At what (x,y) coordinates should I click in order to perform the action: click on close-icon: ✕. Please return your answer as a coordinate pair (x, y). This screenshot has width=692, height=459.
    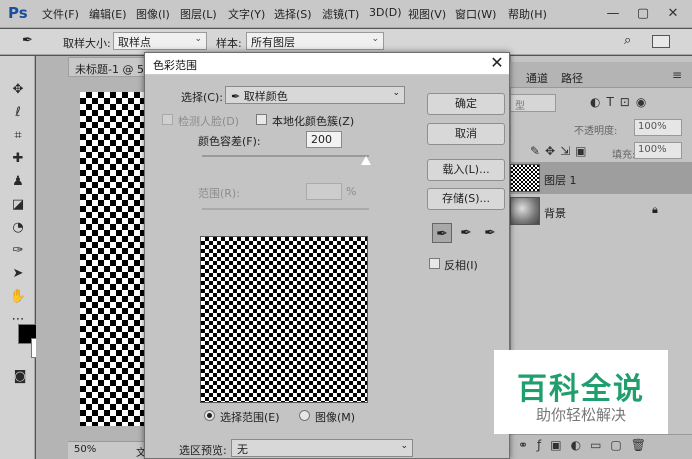
    Looking at the image, I should click on (497, 64).